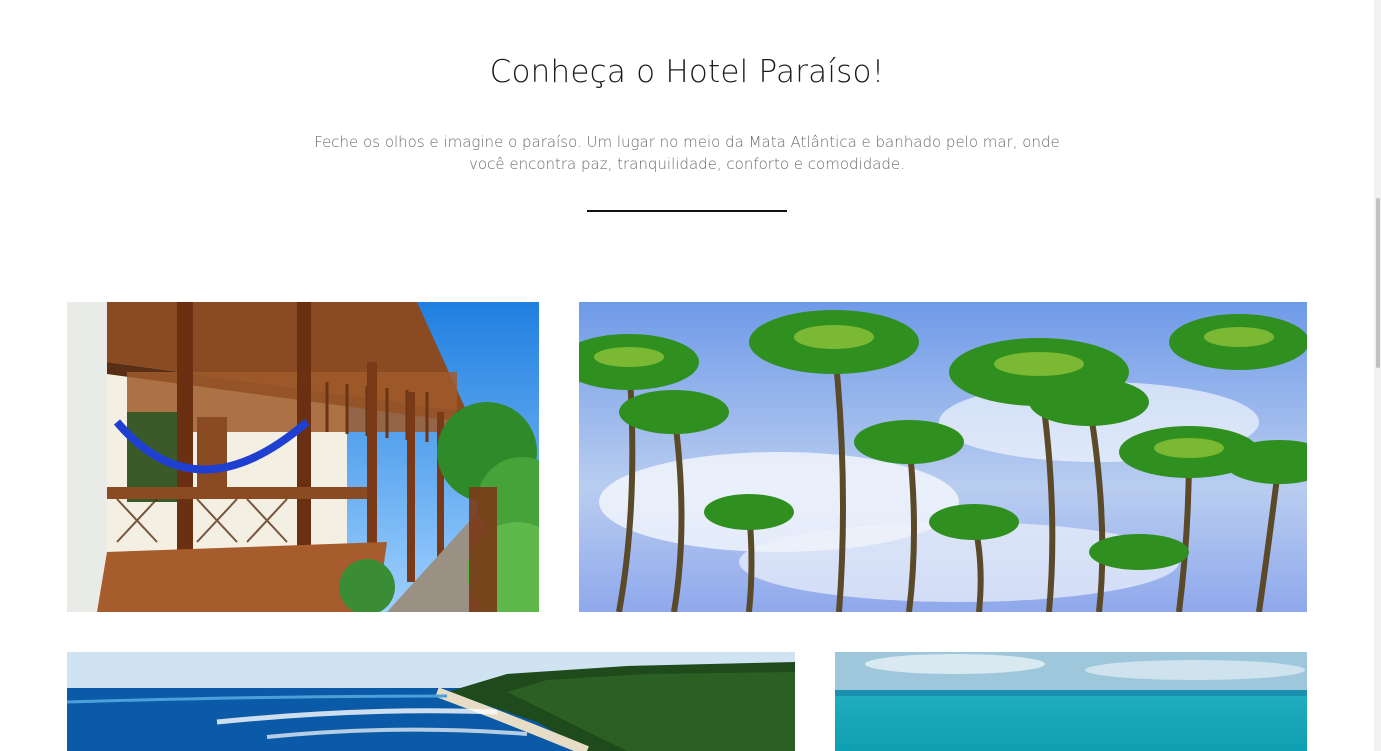 This screenshot has width=1381, height=751. What do you see at coordinates (431, 701) in the screenshot?
I see `beach-coastline-photo` at bounding box center [431, 701].